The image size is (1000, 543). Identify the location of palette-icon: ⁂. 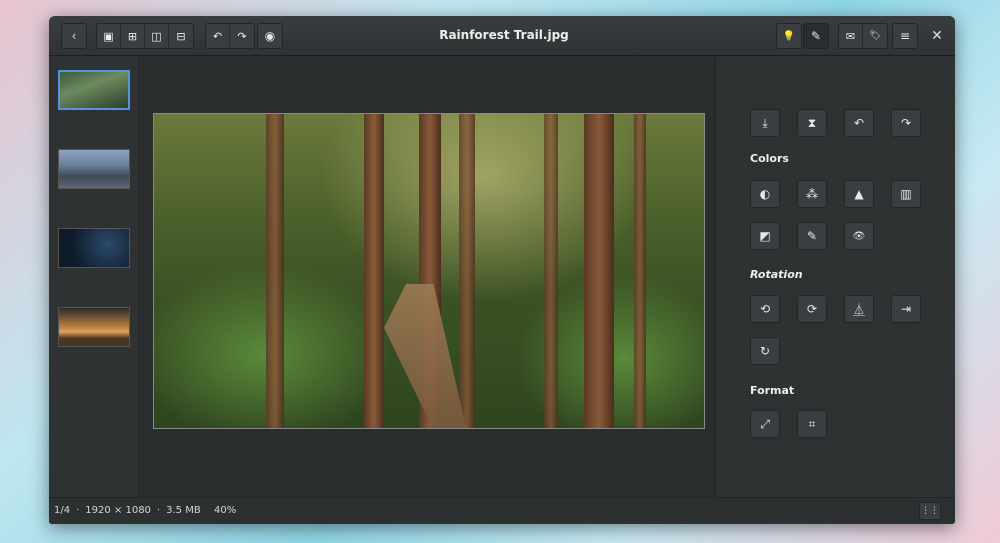
(812, 194).